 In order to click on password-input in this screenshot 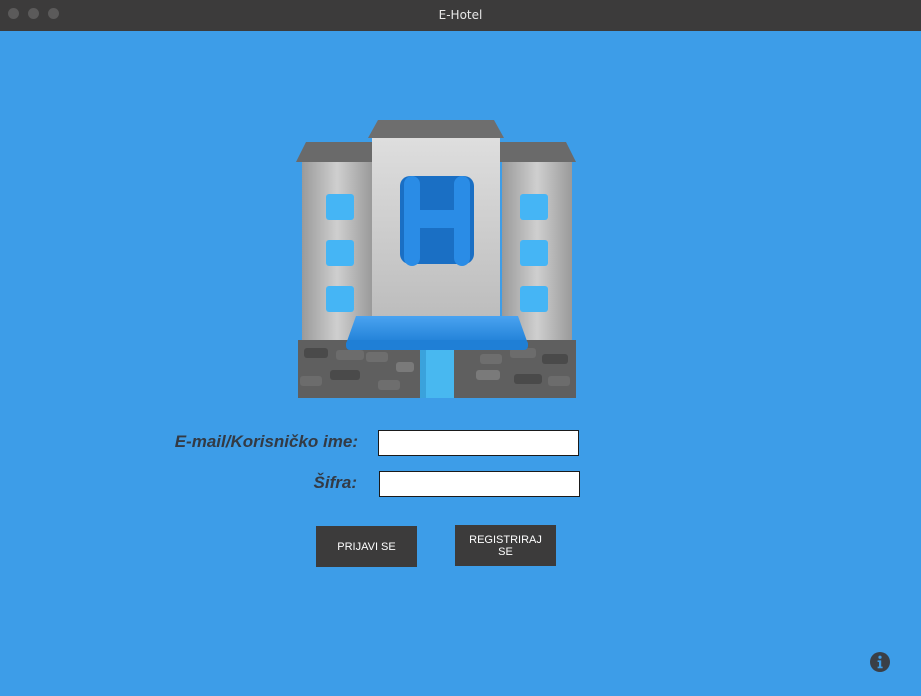, I will do `click(479, 484)`.